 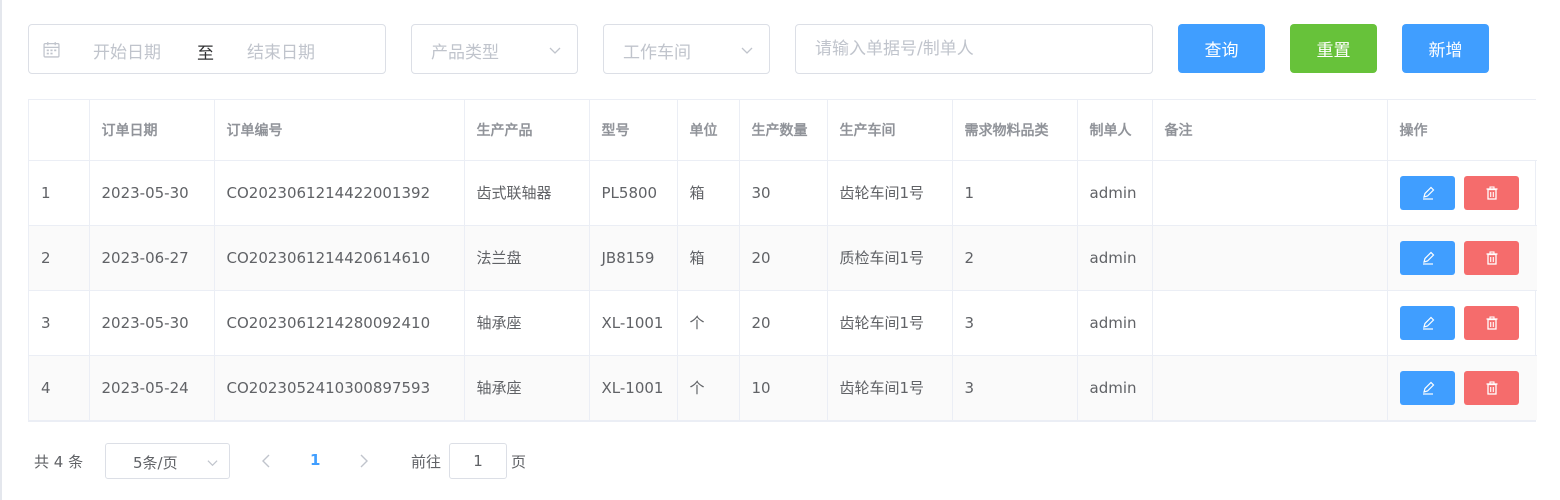 I want to click on column-header-creator: 制单人, so click(x=1115, y=130).